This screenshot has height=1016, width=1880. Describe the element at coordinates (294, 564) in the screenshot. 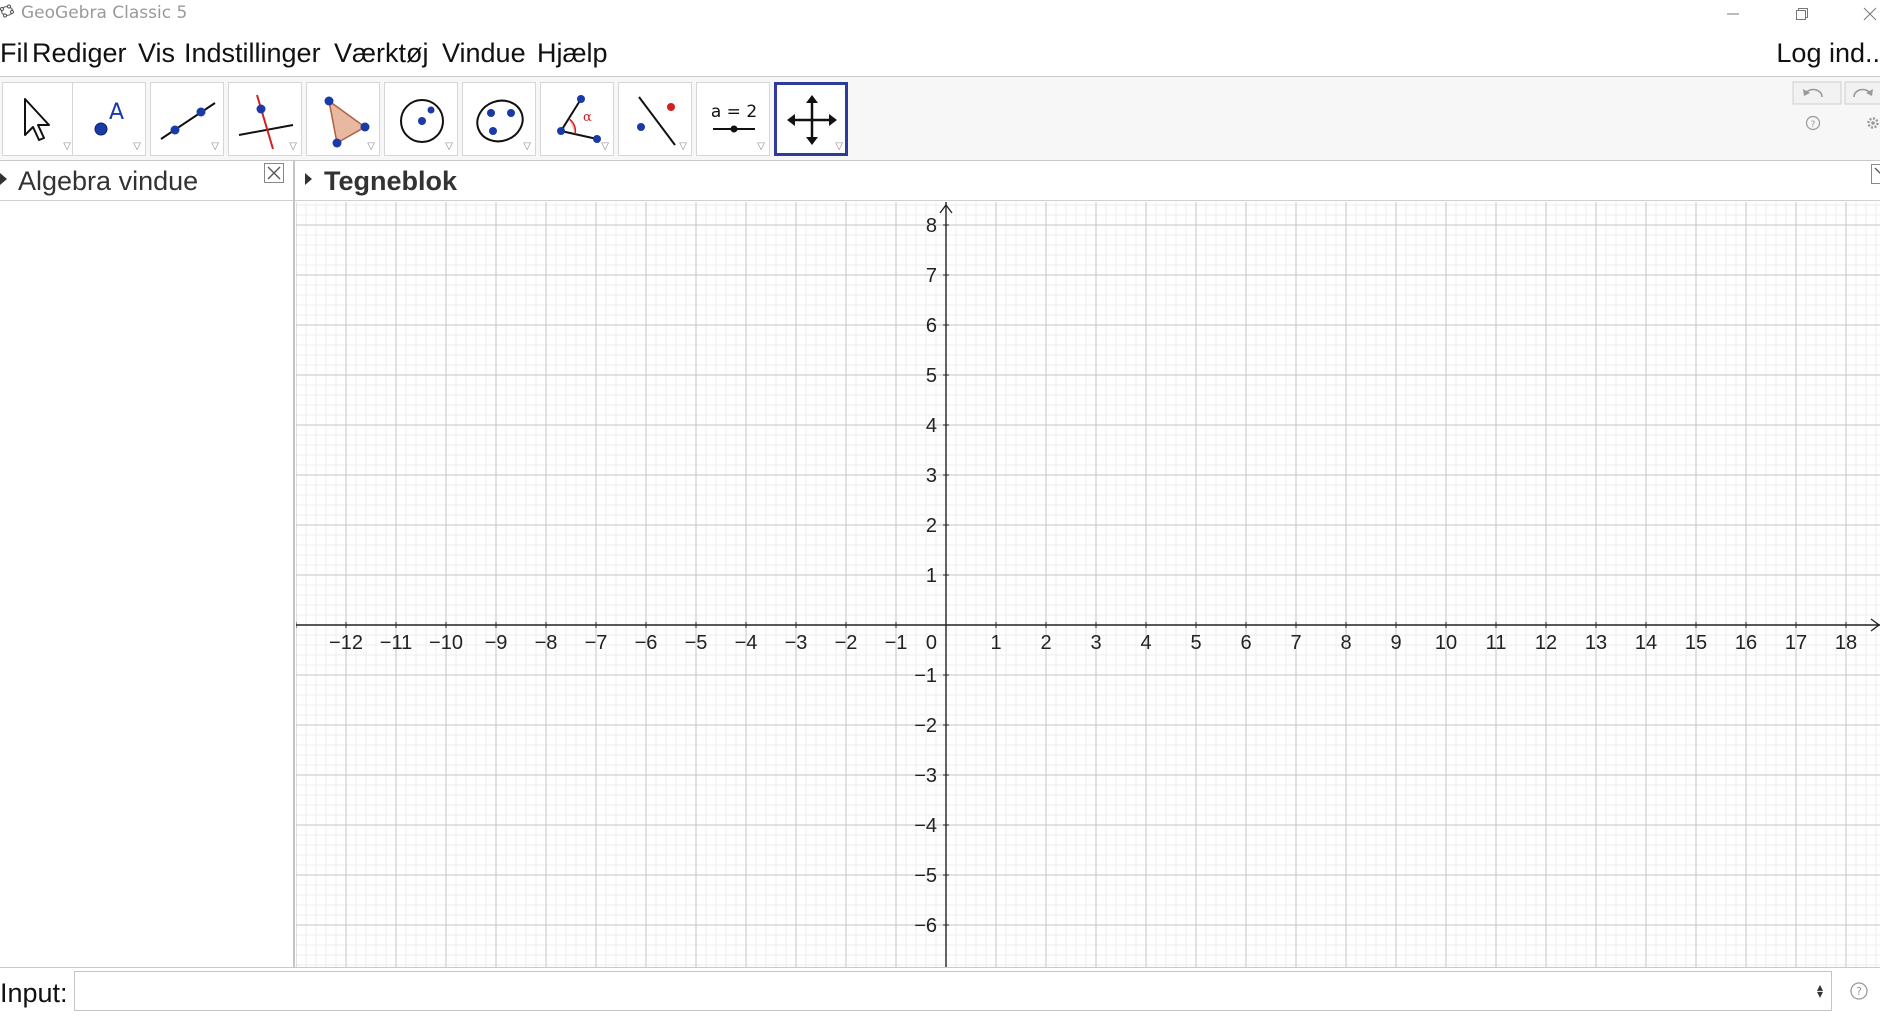

I see `pane-splitter` at that location.